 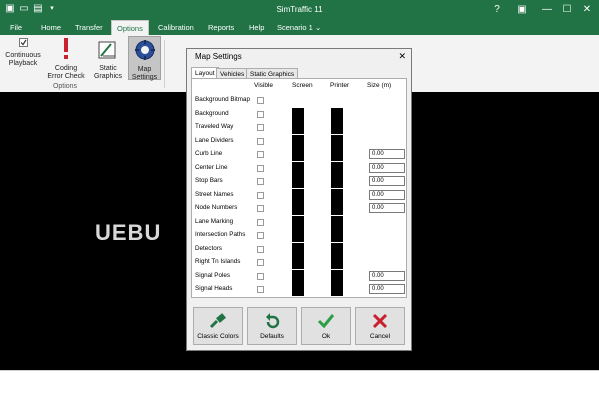 What do you see at coordinates (209, 180) in the screenshot?
I see `row-label: Stop Bars` at bounding box center [209, 180].